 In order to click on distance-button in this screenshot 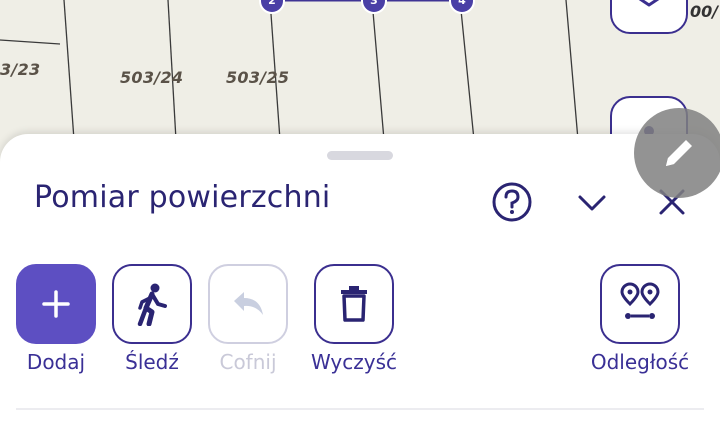, I will do `click(640, 304)`.